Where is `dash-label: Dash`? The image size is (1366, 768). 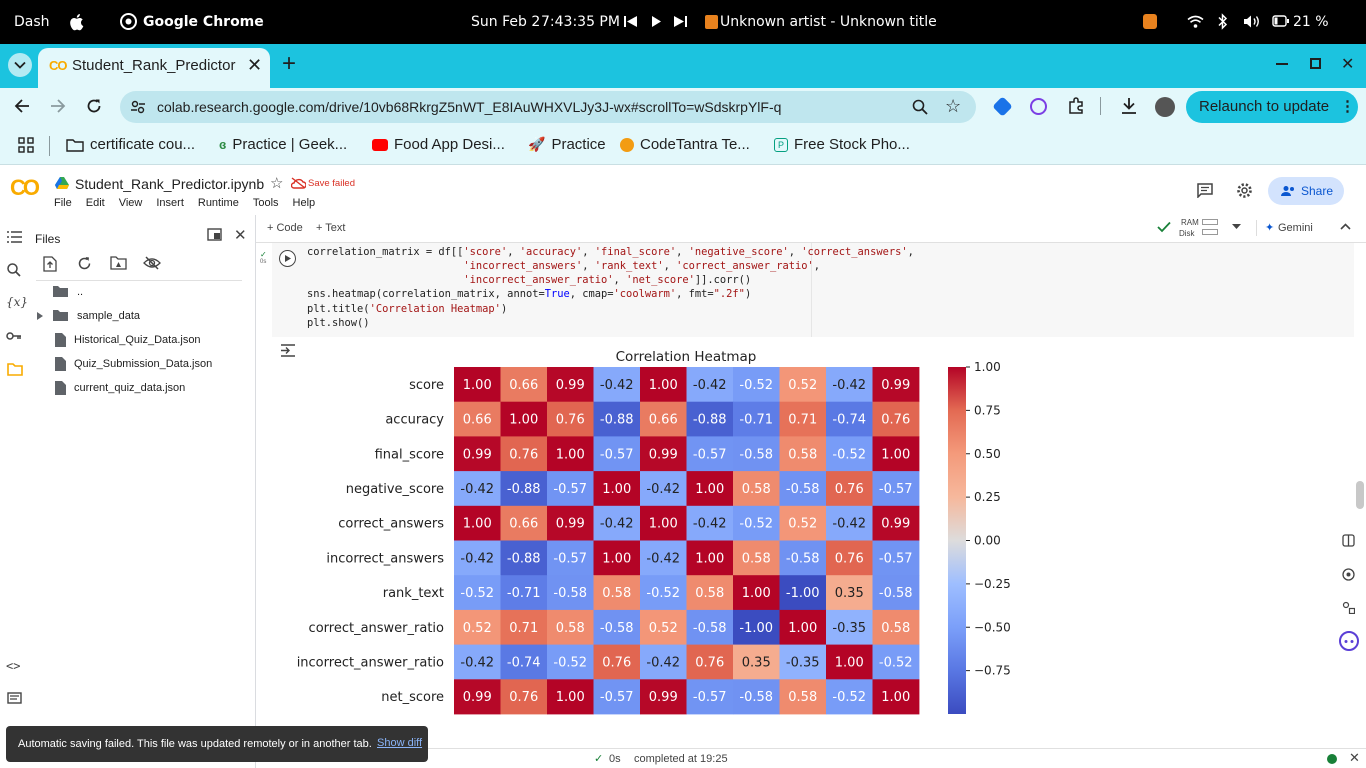
dash-label: Dash is located at coordinates (32, 22).